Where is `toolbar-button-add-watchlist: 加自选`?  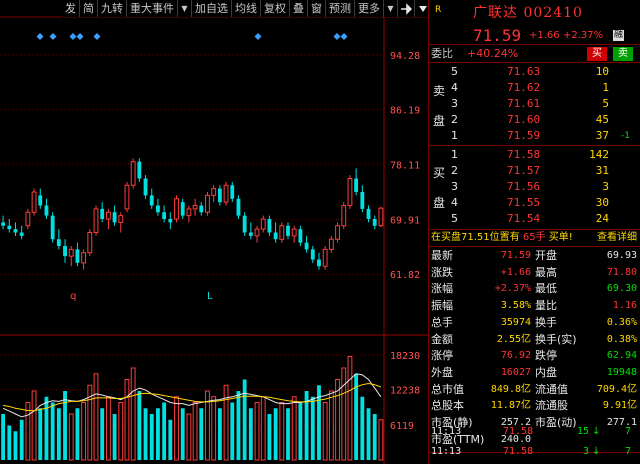 toolbar-button-add-watchlist: 加自选 is located at coordinates (212, 8).